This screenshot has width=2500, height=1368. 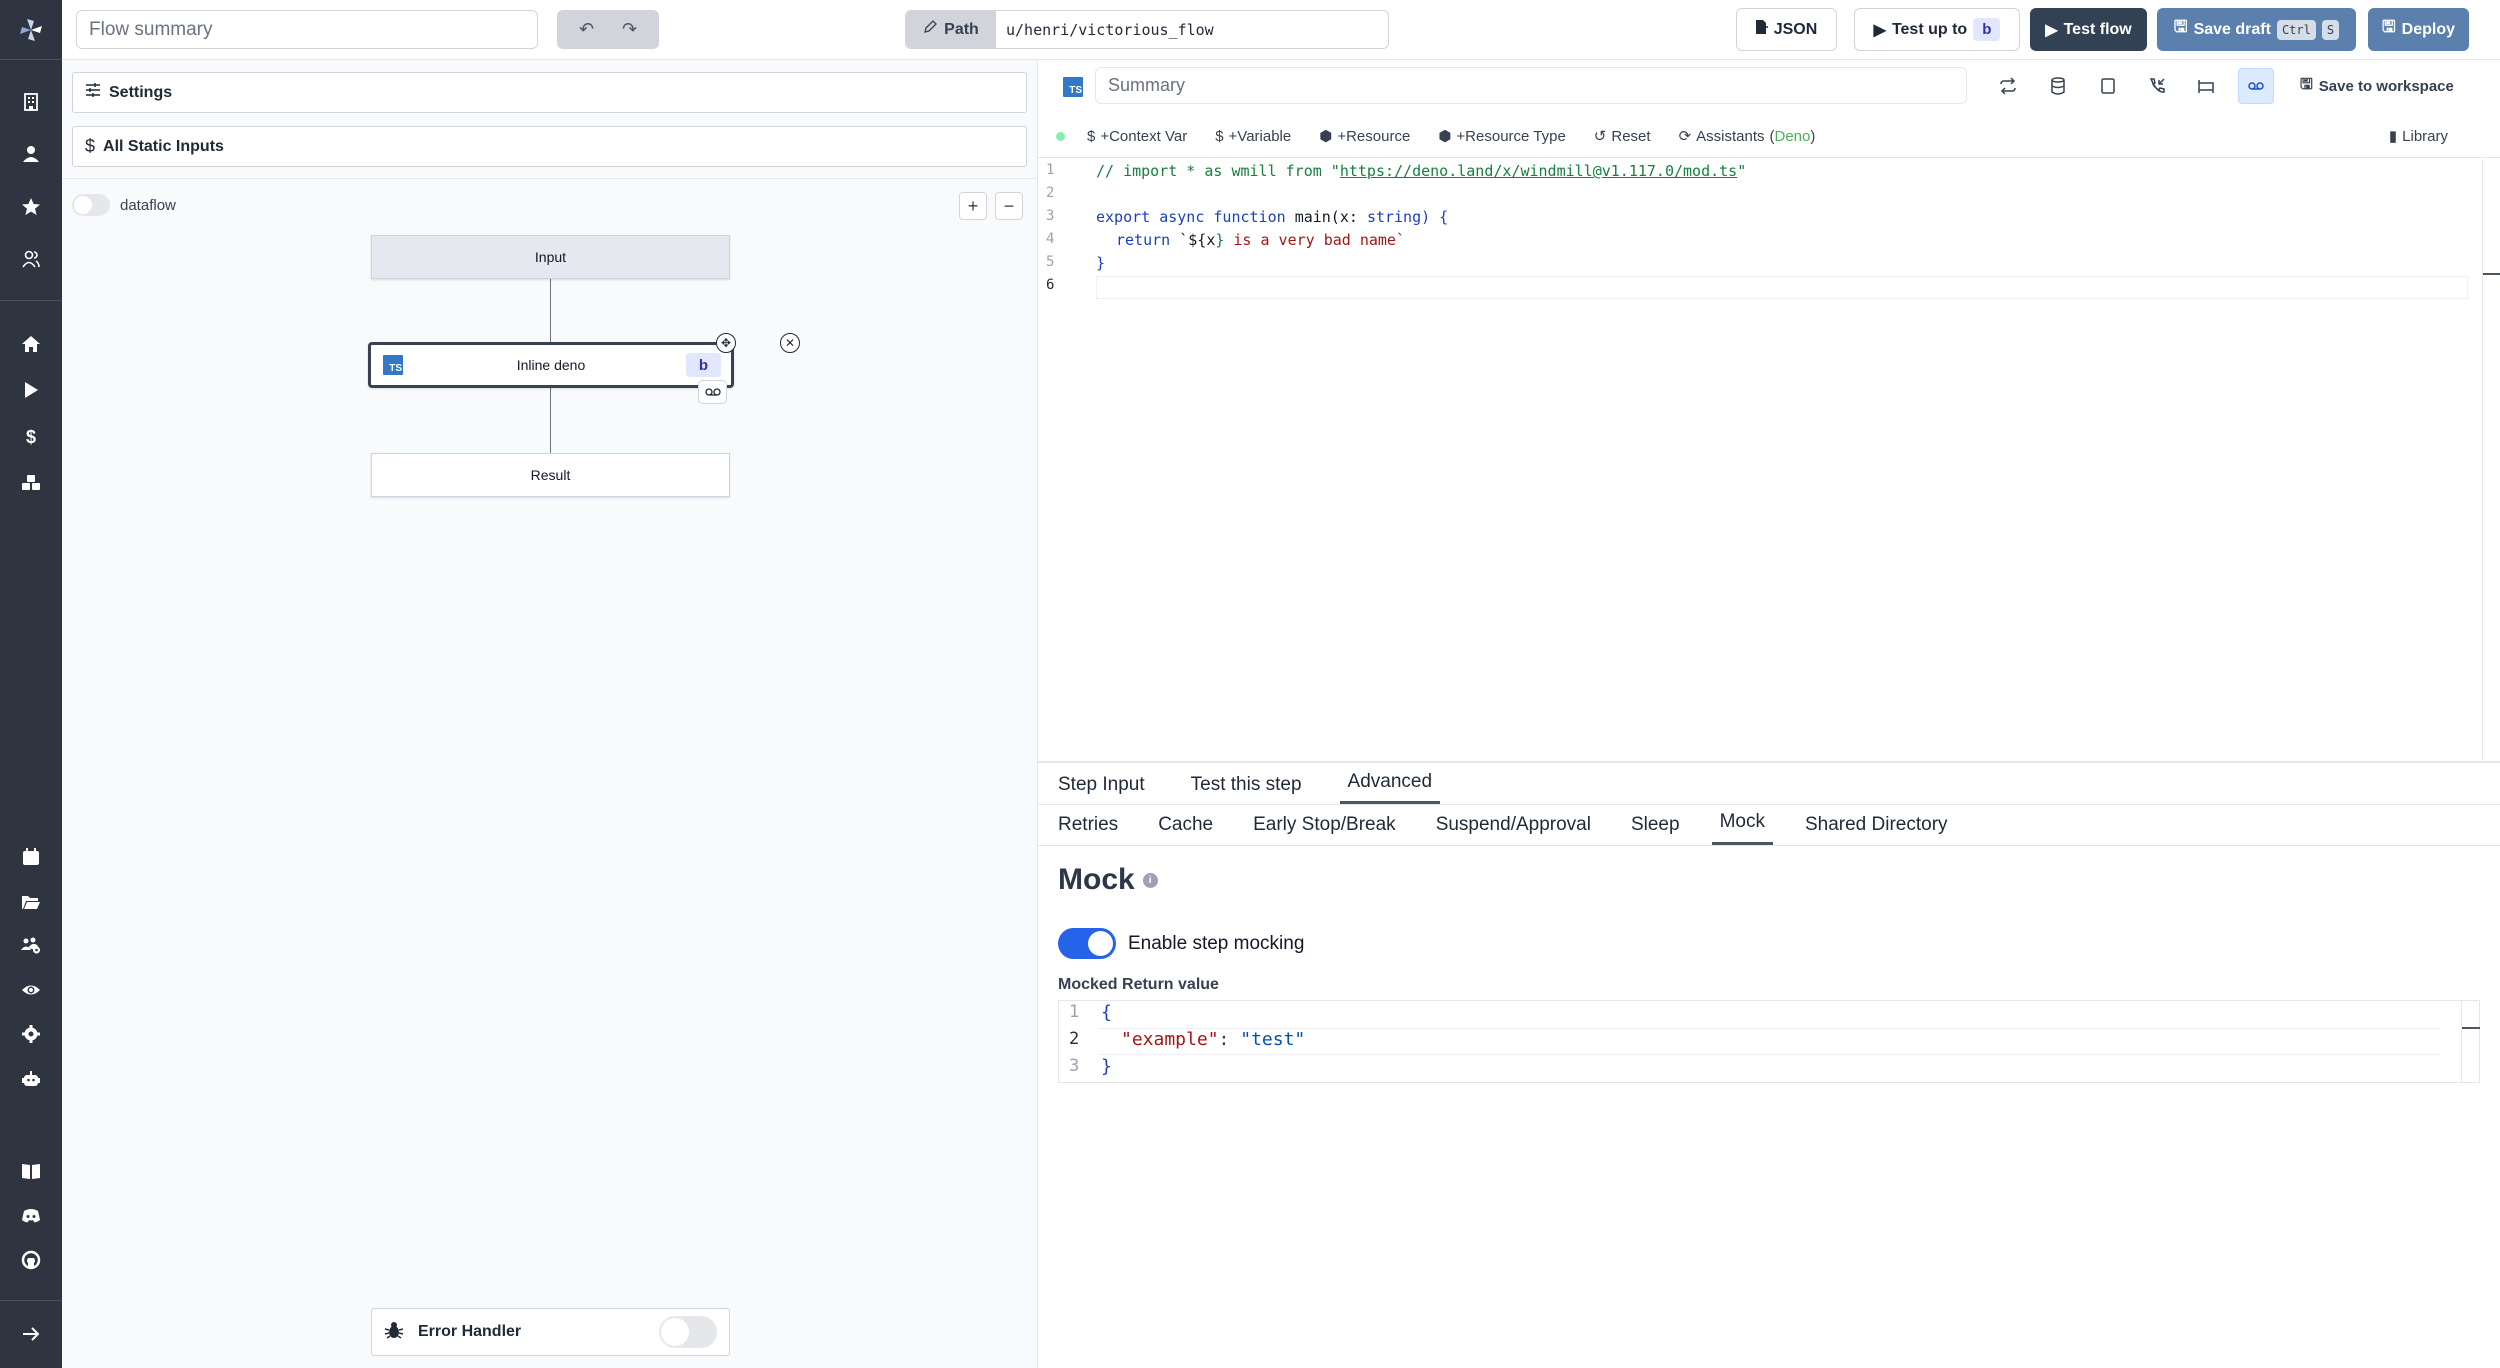 I want to click on play-icon: ▶, so click(x=2051, y=30).